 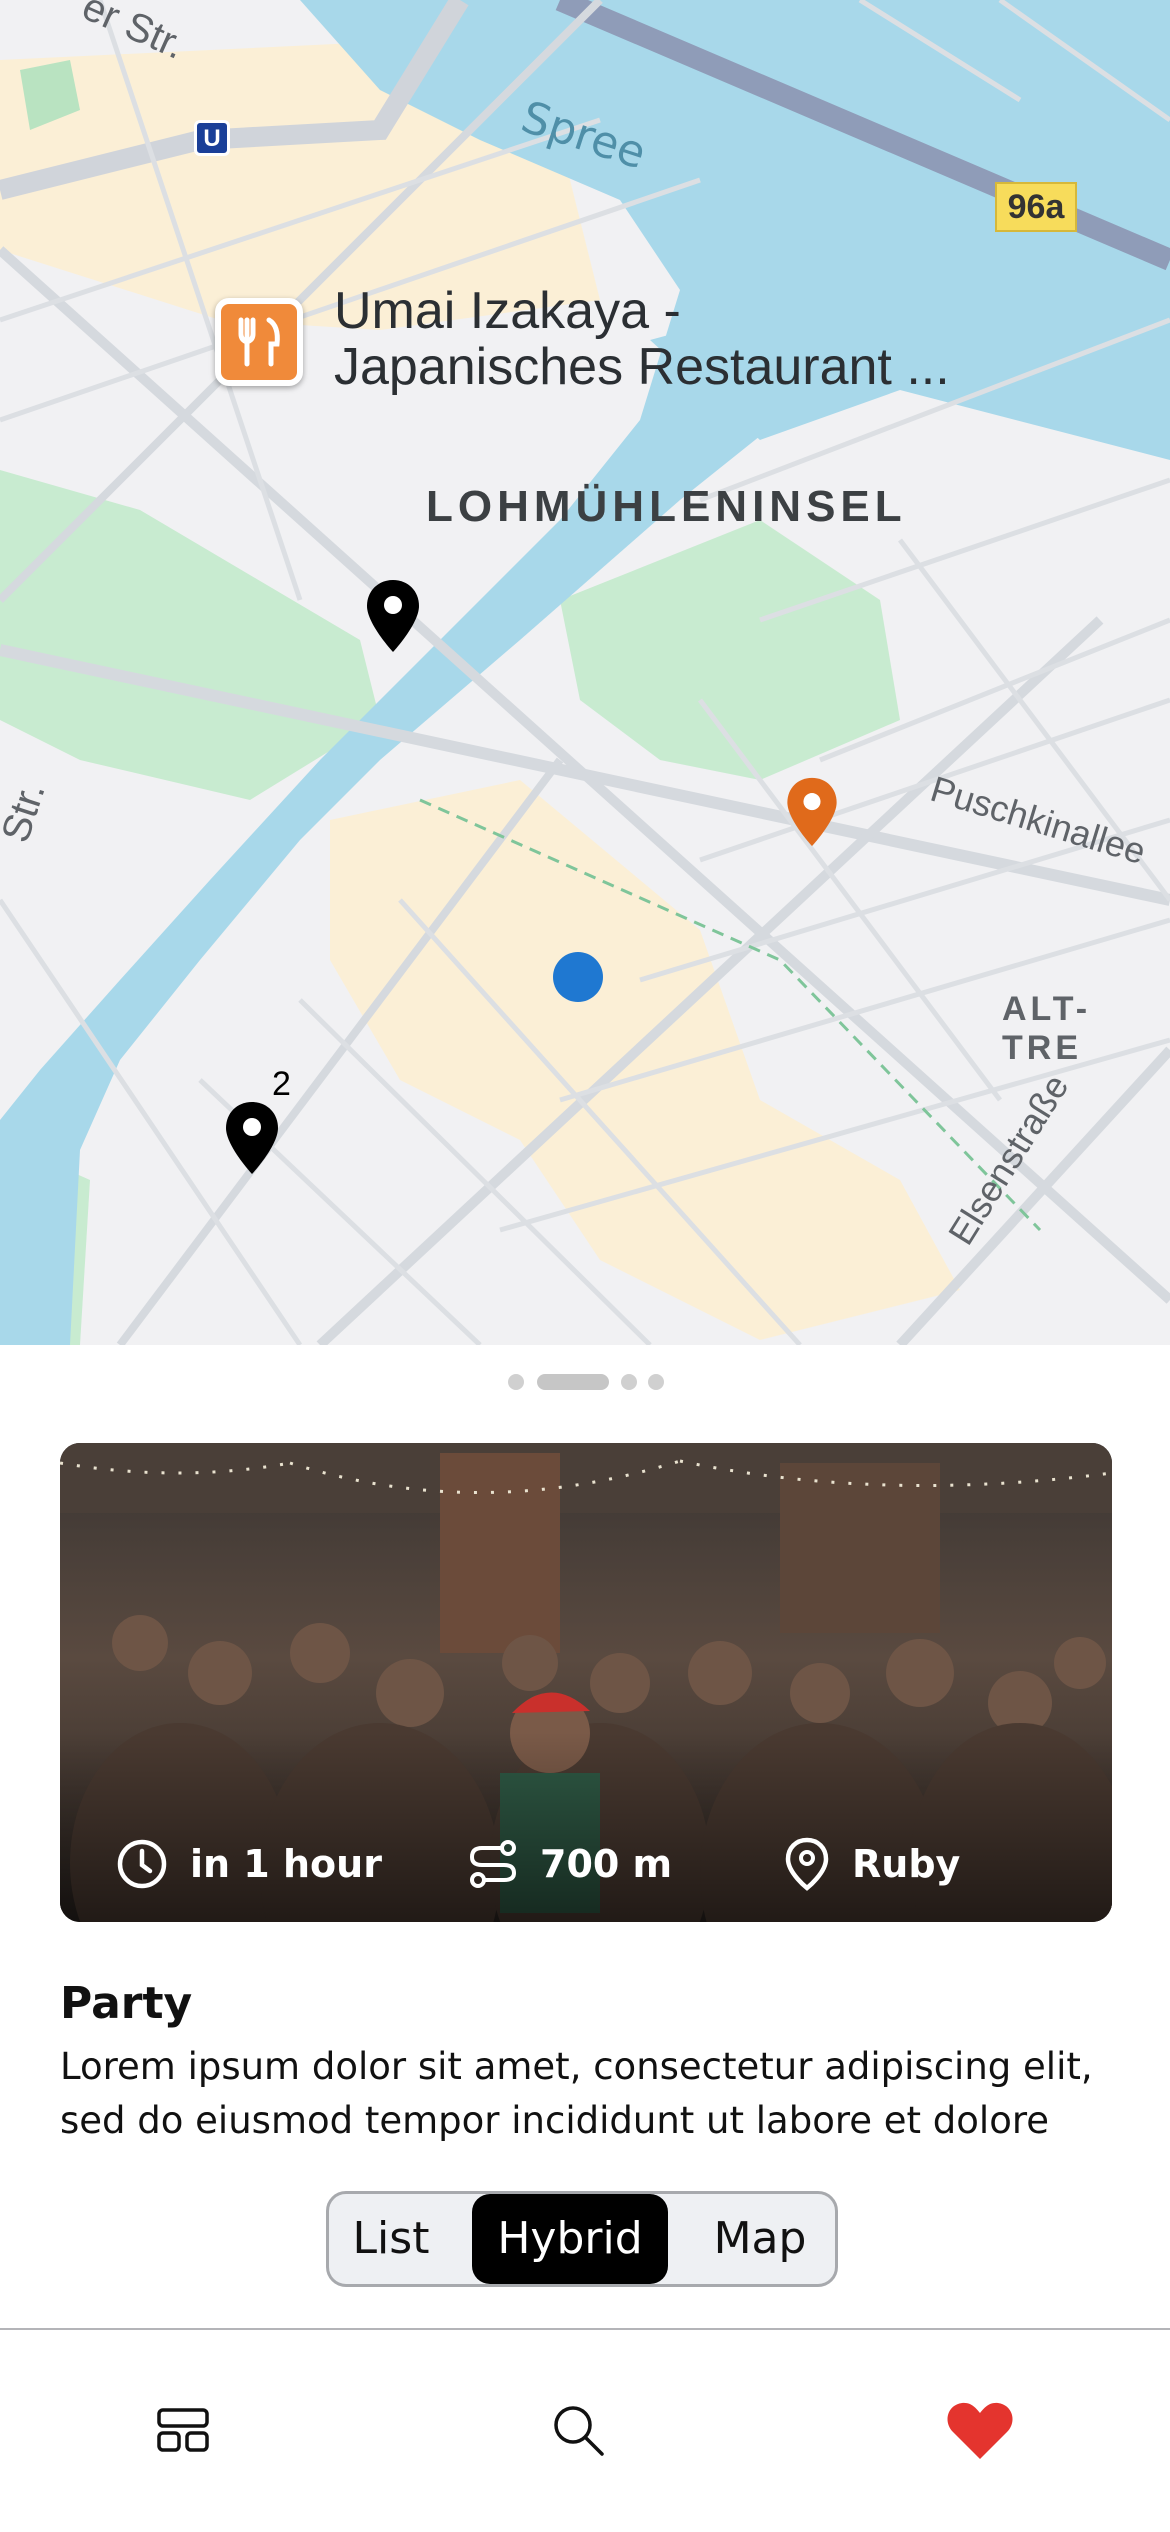 I want to click on event-title: Party, so click(x=126, y=2003).